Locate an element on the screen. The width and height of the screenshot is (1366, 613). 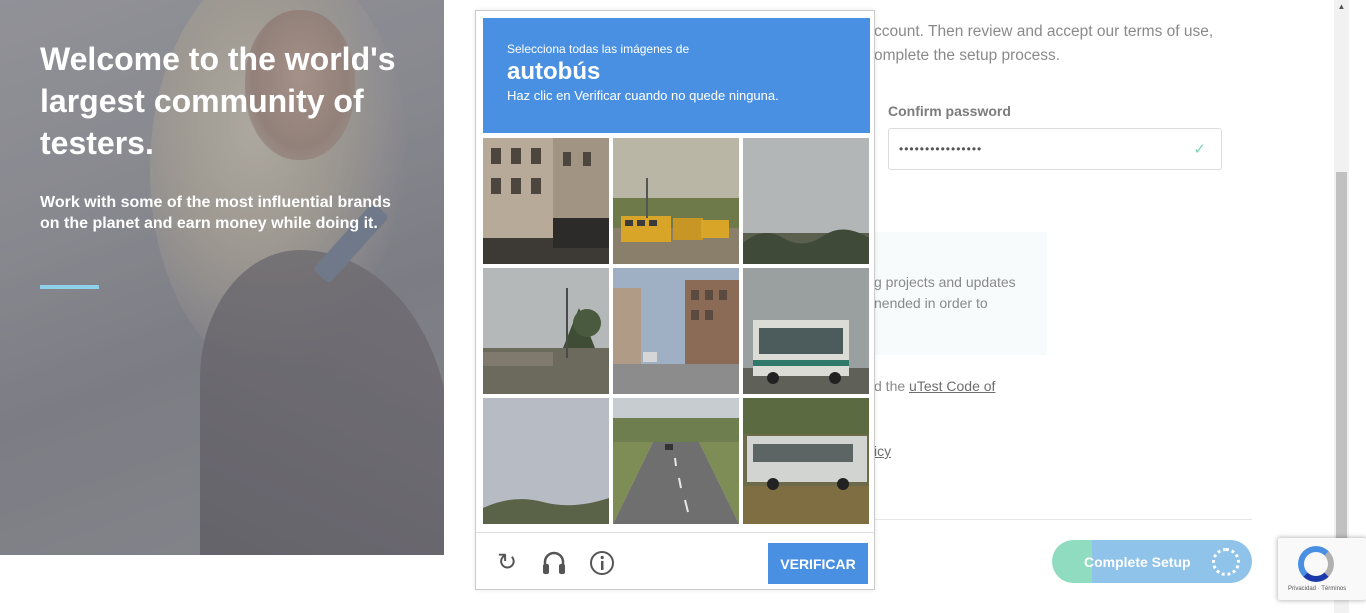
captcha-tile-sky-noise is located at coordinates (546, 461).